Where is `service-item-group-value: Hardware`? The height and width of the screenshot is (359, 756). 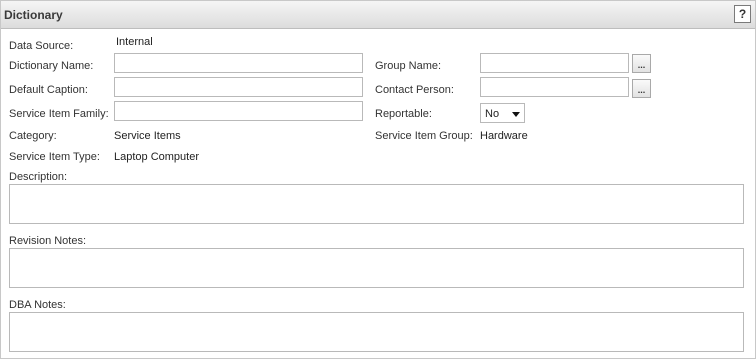 service-item-group-value: Hardware is located at coordinates (504, 136).